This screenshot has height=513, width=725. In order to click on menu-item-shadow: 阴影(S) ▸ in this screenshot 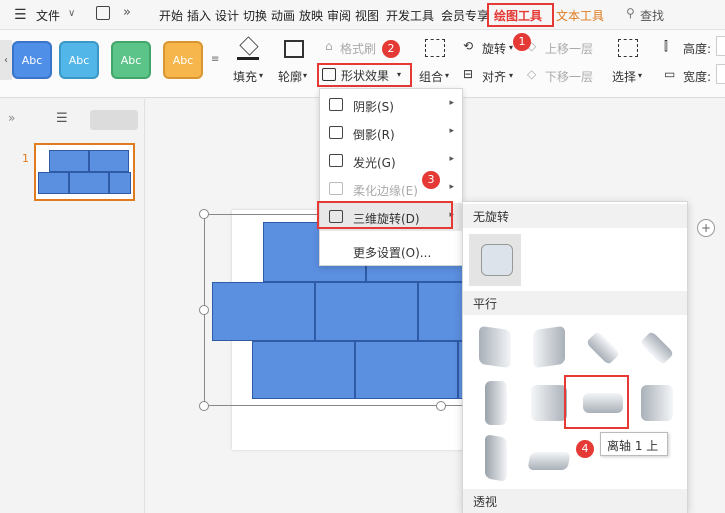, I will do `click(391, 105)`.